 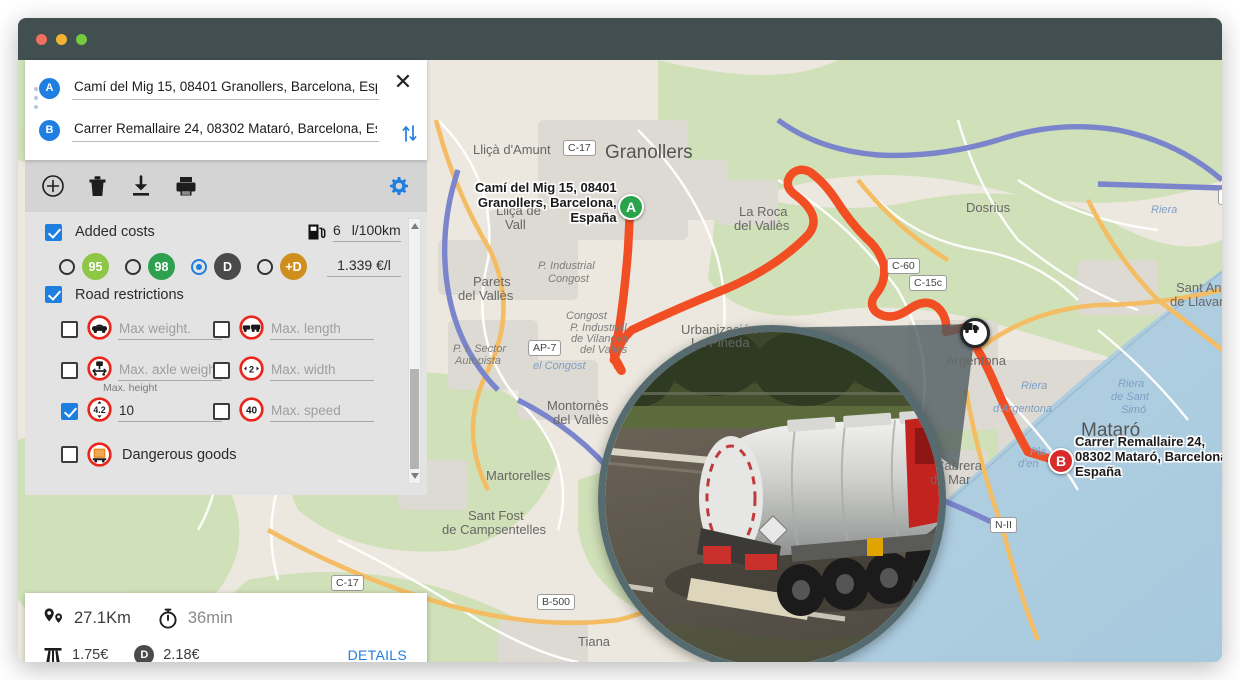 What do you see at coordinates (69, 411) in the screenshot?
I see `max-height-checkbox` at bounding box center [69, 411].